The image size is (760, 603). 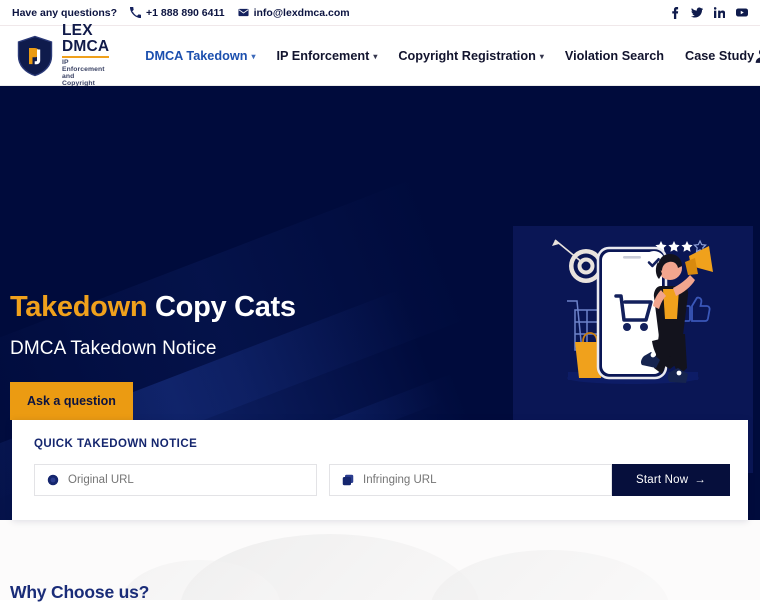 I want to click on nav-label: Violation Search, so click(x=614, y=55).